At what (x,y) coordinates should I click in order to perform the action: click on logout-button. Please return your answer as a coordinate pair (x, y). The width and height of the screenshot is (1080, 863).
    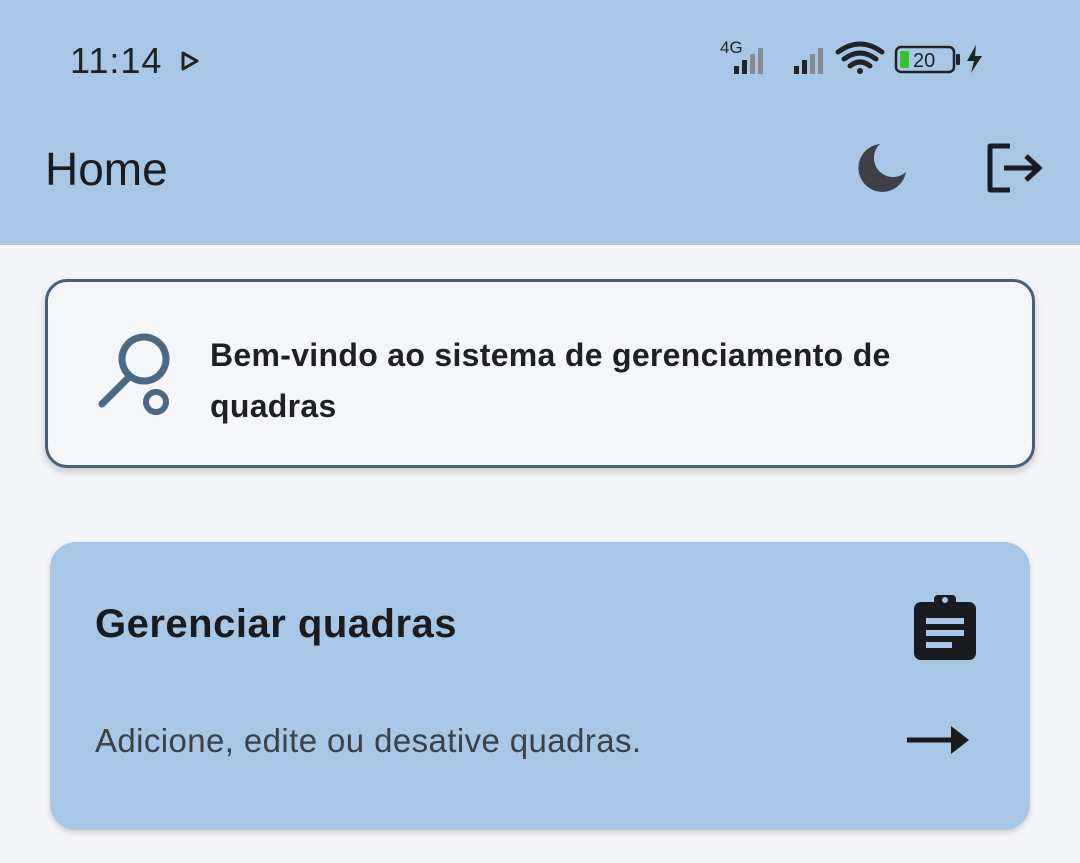
    Looking at the image, I should click on (1014, 168).